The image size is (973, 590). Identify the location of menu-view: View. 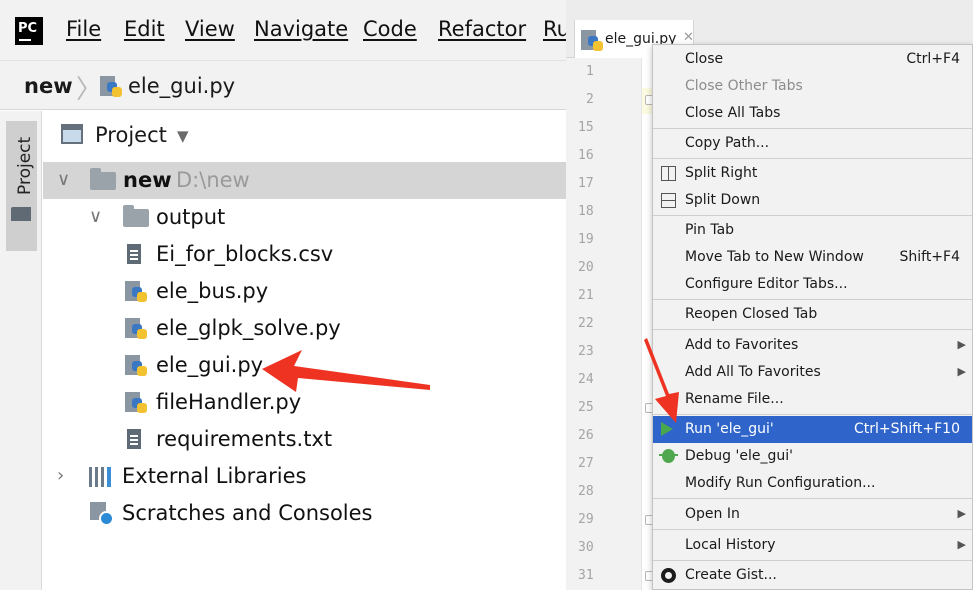
(210, 29).